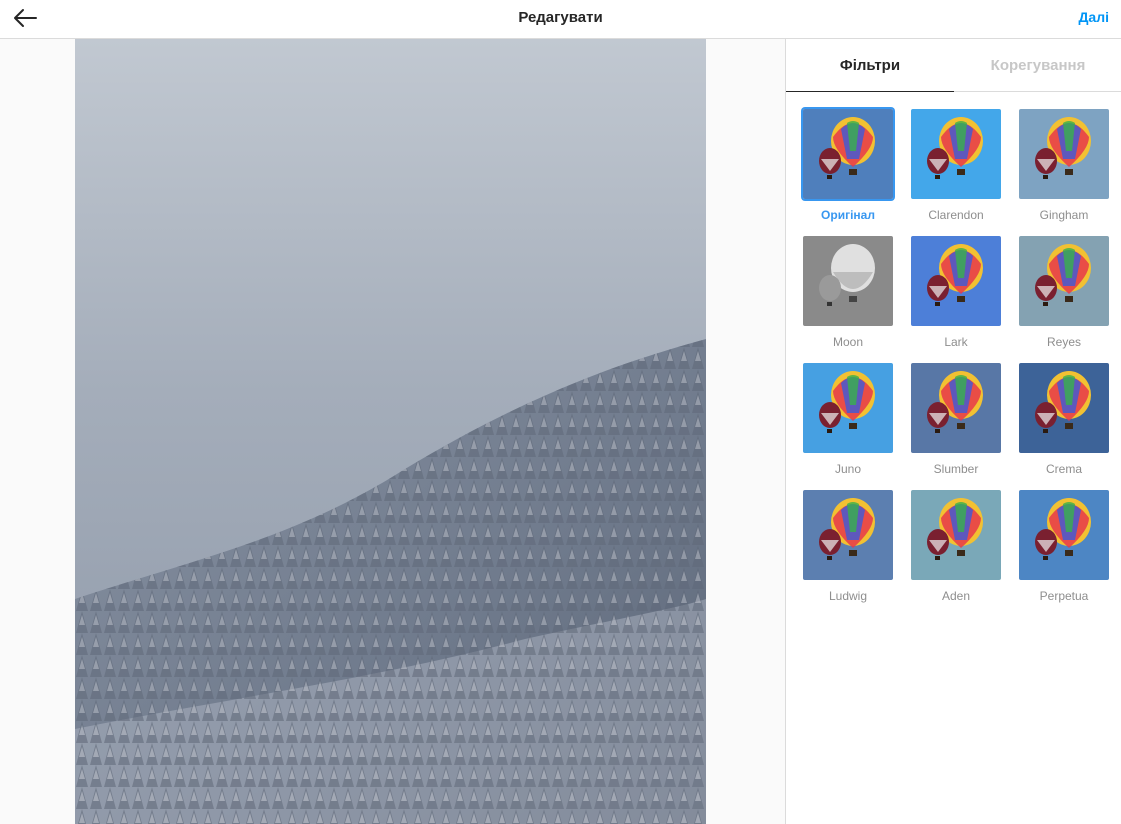 Image resolution: width=1121 pixels, height=824 pixels. I want to click on tab-adjustments: Корегування, so click(1037, 65).